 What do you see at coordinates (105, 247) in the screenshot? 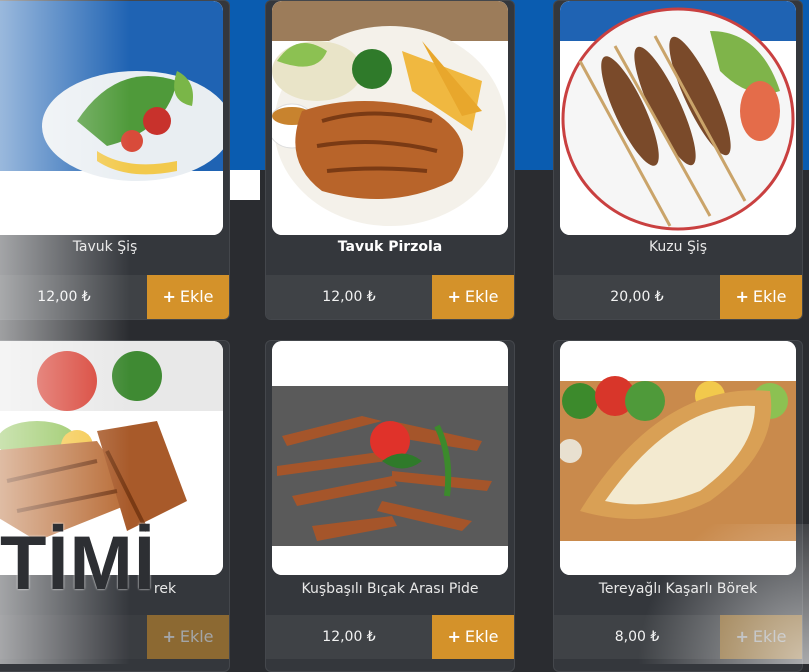
I see `product-name: Tavuk Şiş` at bounding box center [105, 247].